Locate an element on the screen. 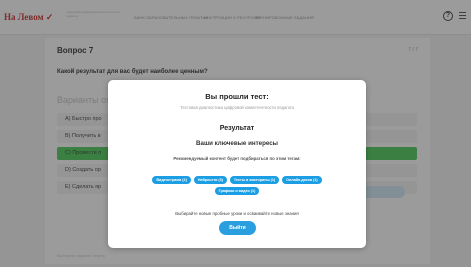  tag-neural-networks: Нейросети (3) is located at coordinates (210, 180).